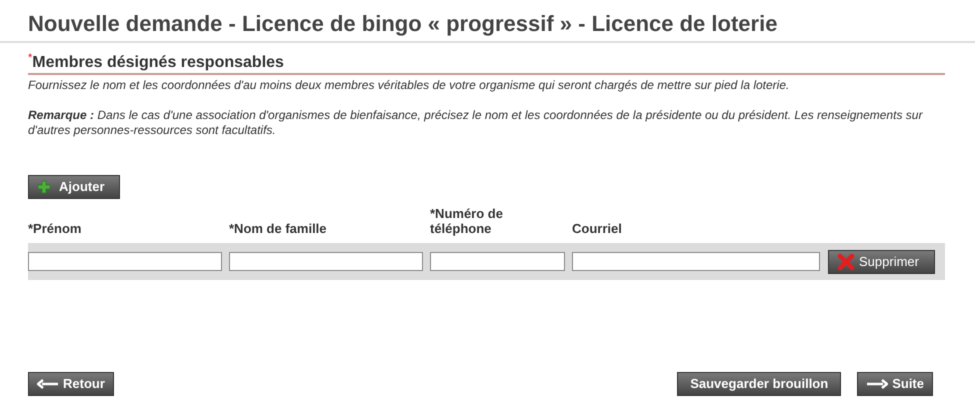  What do you see at coordinates (44, 187) in the screenshot?
I see `plus-icon` at bounding box center [44, 187].